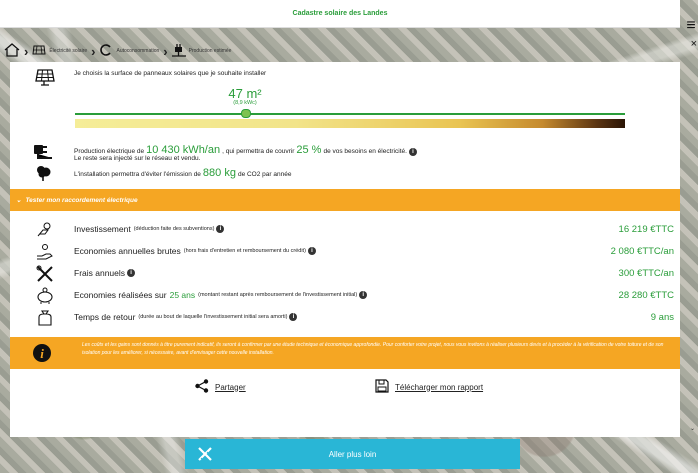 This screenshot has height=473, width=698. I want to click on annual-savings-value: 2 080 €TTC/an, so click(642, 251).